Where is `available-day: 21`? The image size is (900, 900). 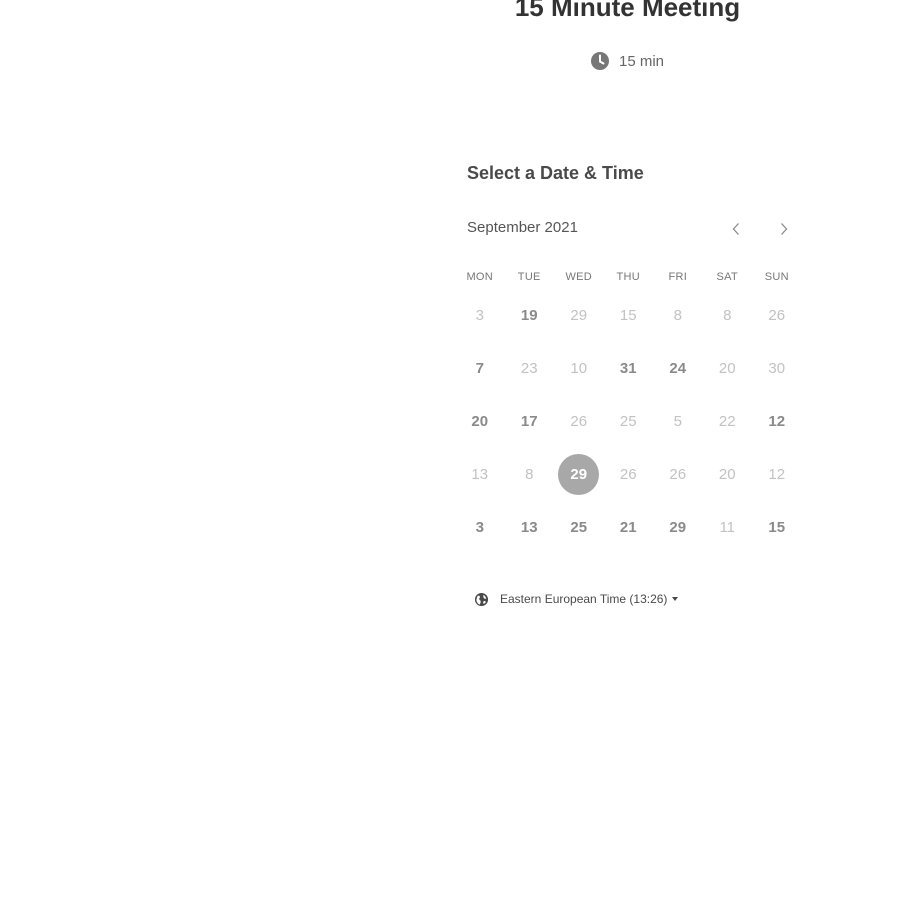 available-day: 21 is located at coordinates (629, 527).